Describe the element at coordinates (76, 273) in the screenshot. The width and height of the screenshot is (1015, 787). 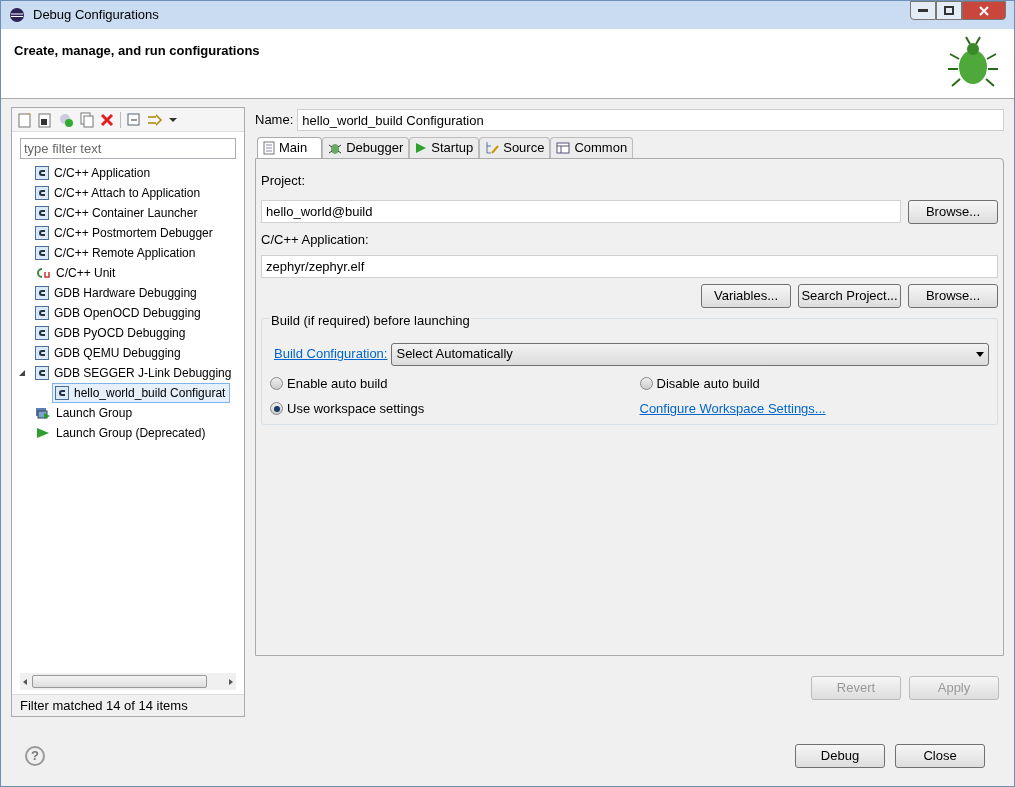
I see `tree-item: C/C++ Unit` at that location.